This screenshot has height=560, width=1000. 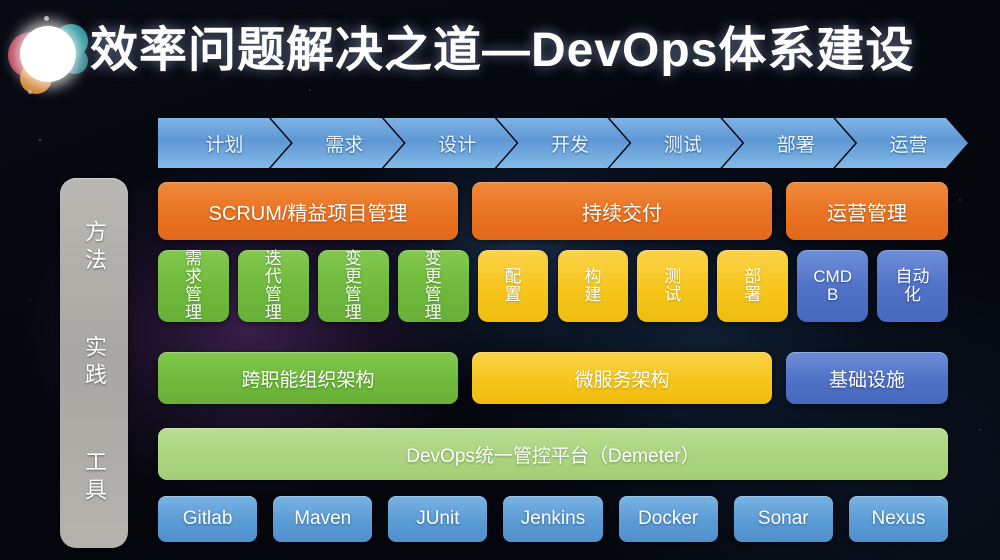 I want to click on tool-button-junit: JUnit, so click(x=438, y=519).